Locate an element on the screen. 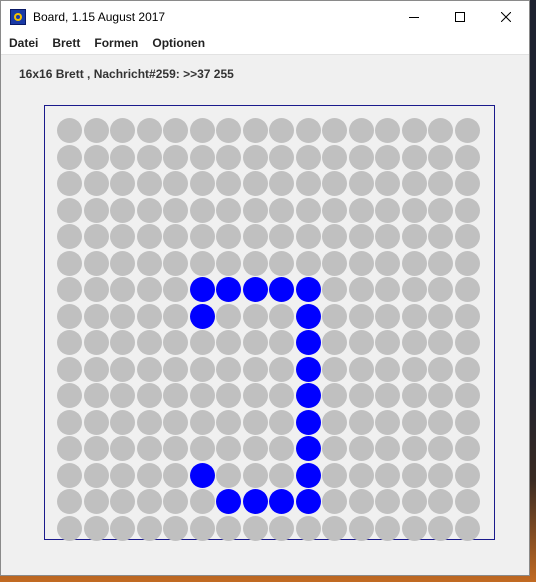 The width and height of the screenshot is (536, 582). menu-optionen: Optionen is located at coordinates (178, 43).